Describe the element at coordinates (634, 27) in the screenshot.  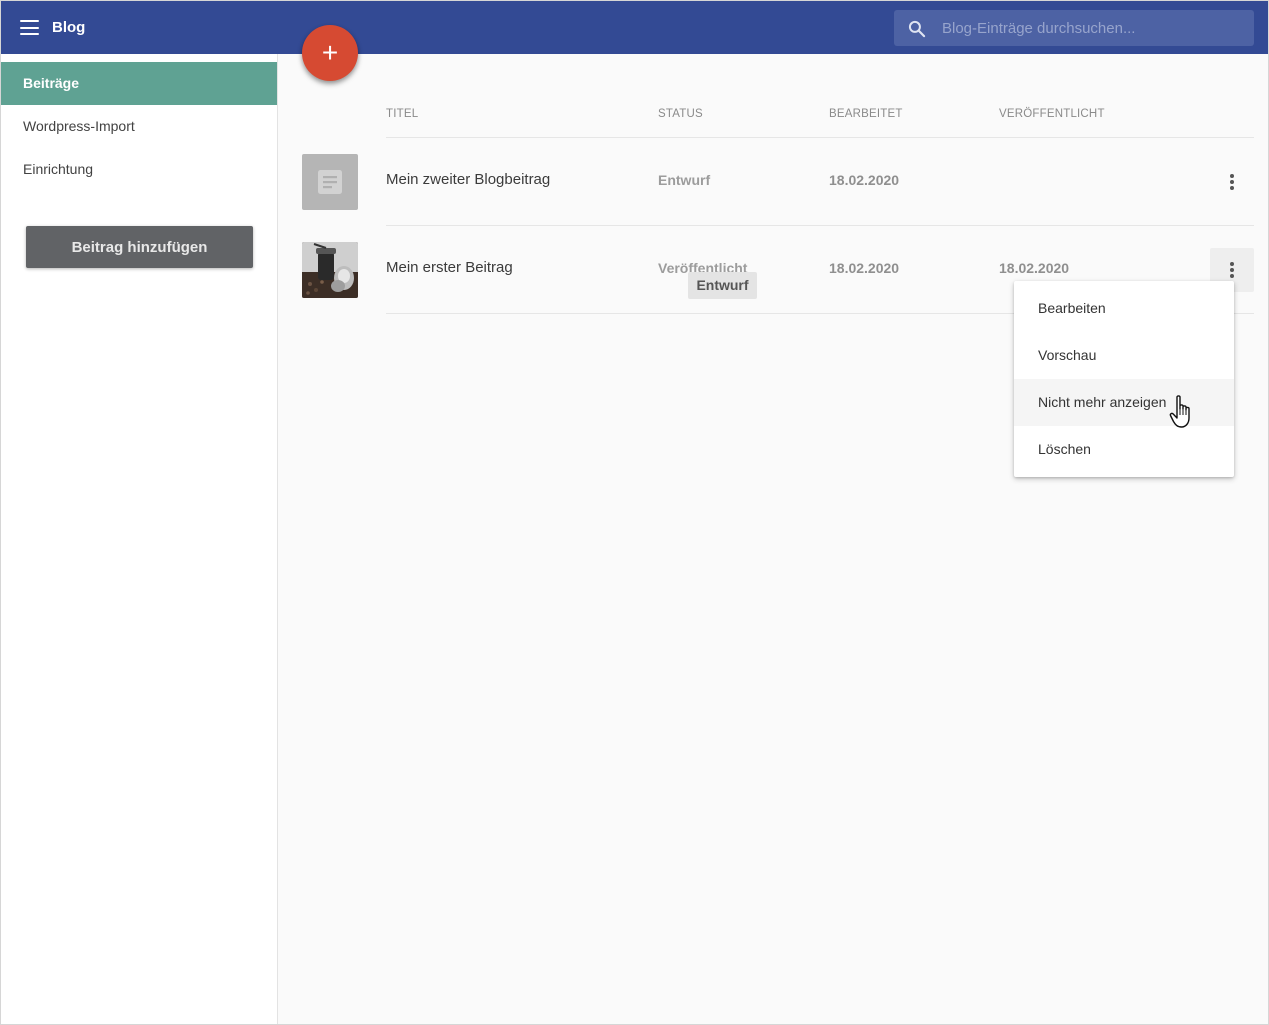
I see `top-app-bar: Blog` at that location.